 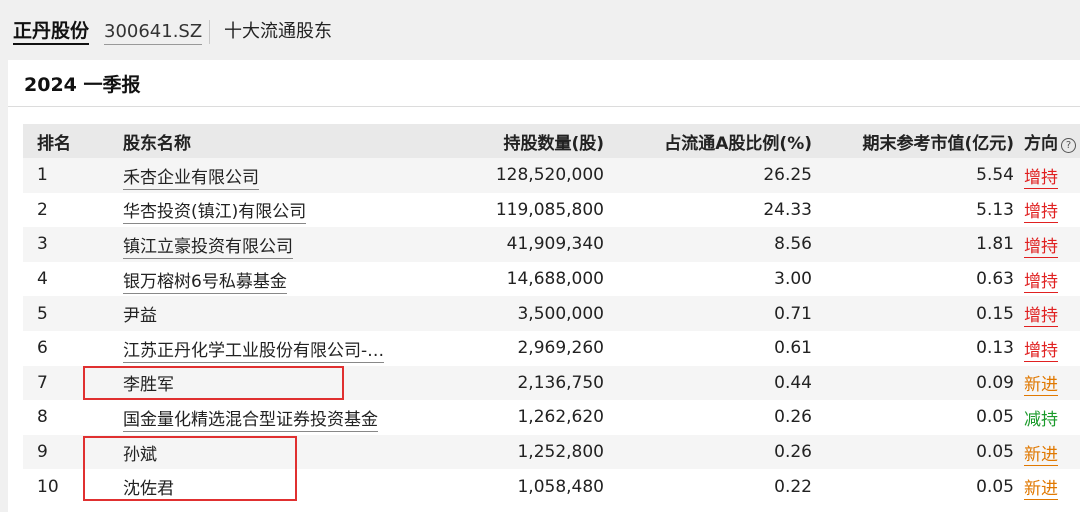 I want to click on table-row: 4 银万榕树6号私募基金 14,688,000 3.00 0.63 增持, so click(x=551, y=279).